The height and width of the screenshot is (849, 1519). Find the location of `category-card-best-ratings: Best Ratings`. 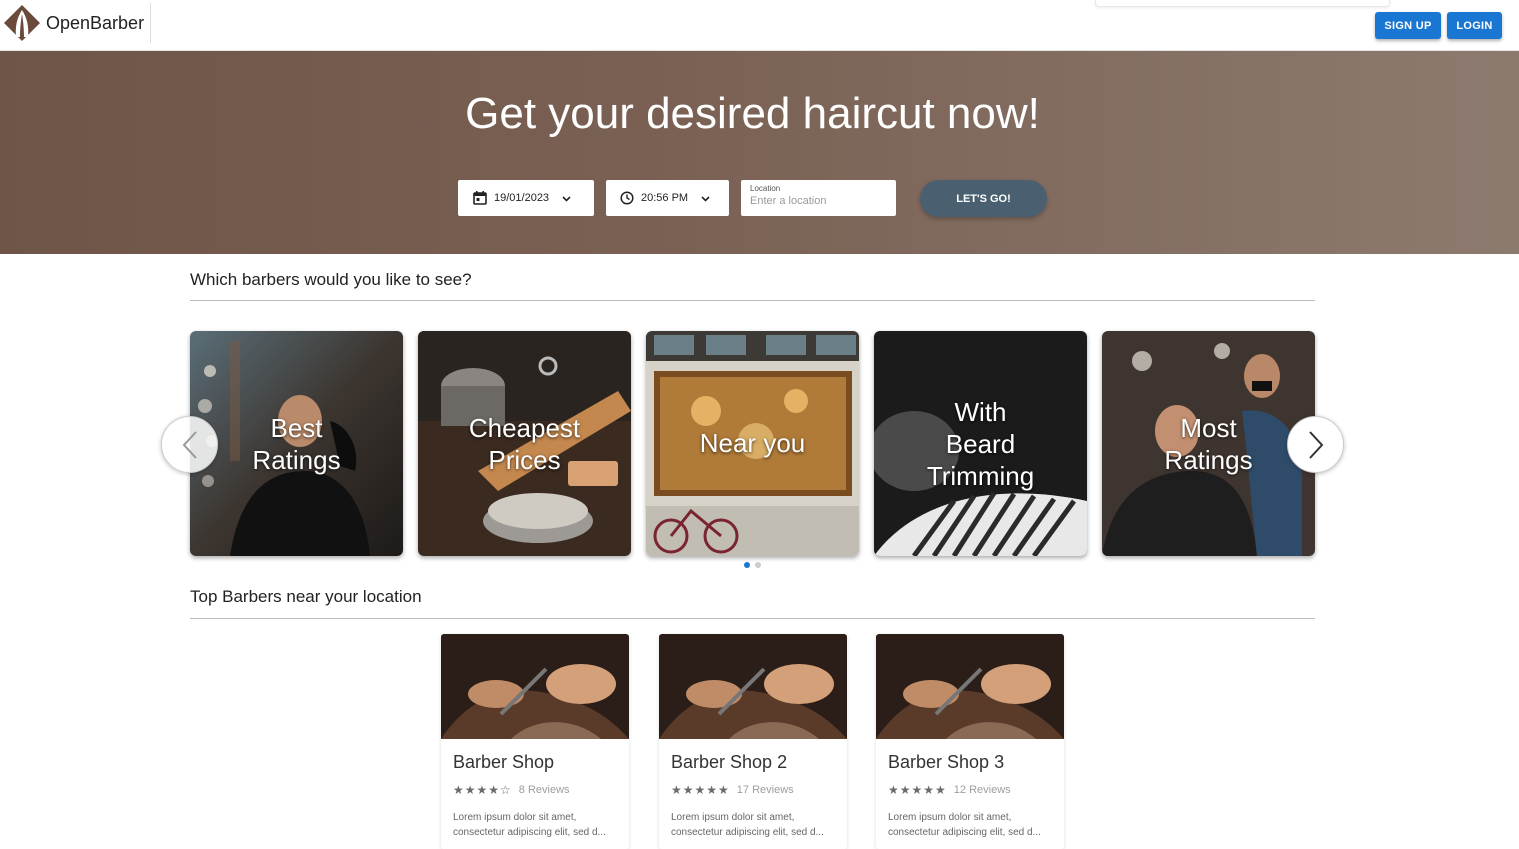

category-card-best-ratings: Best Ratings is located at coordinates (296, 443).